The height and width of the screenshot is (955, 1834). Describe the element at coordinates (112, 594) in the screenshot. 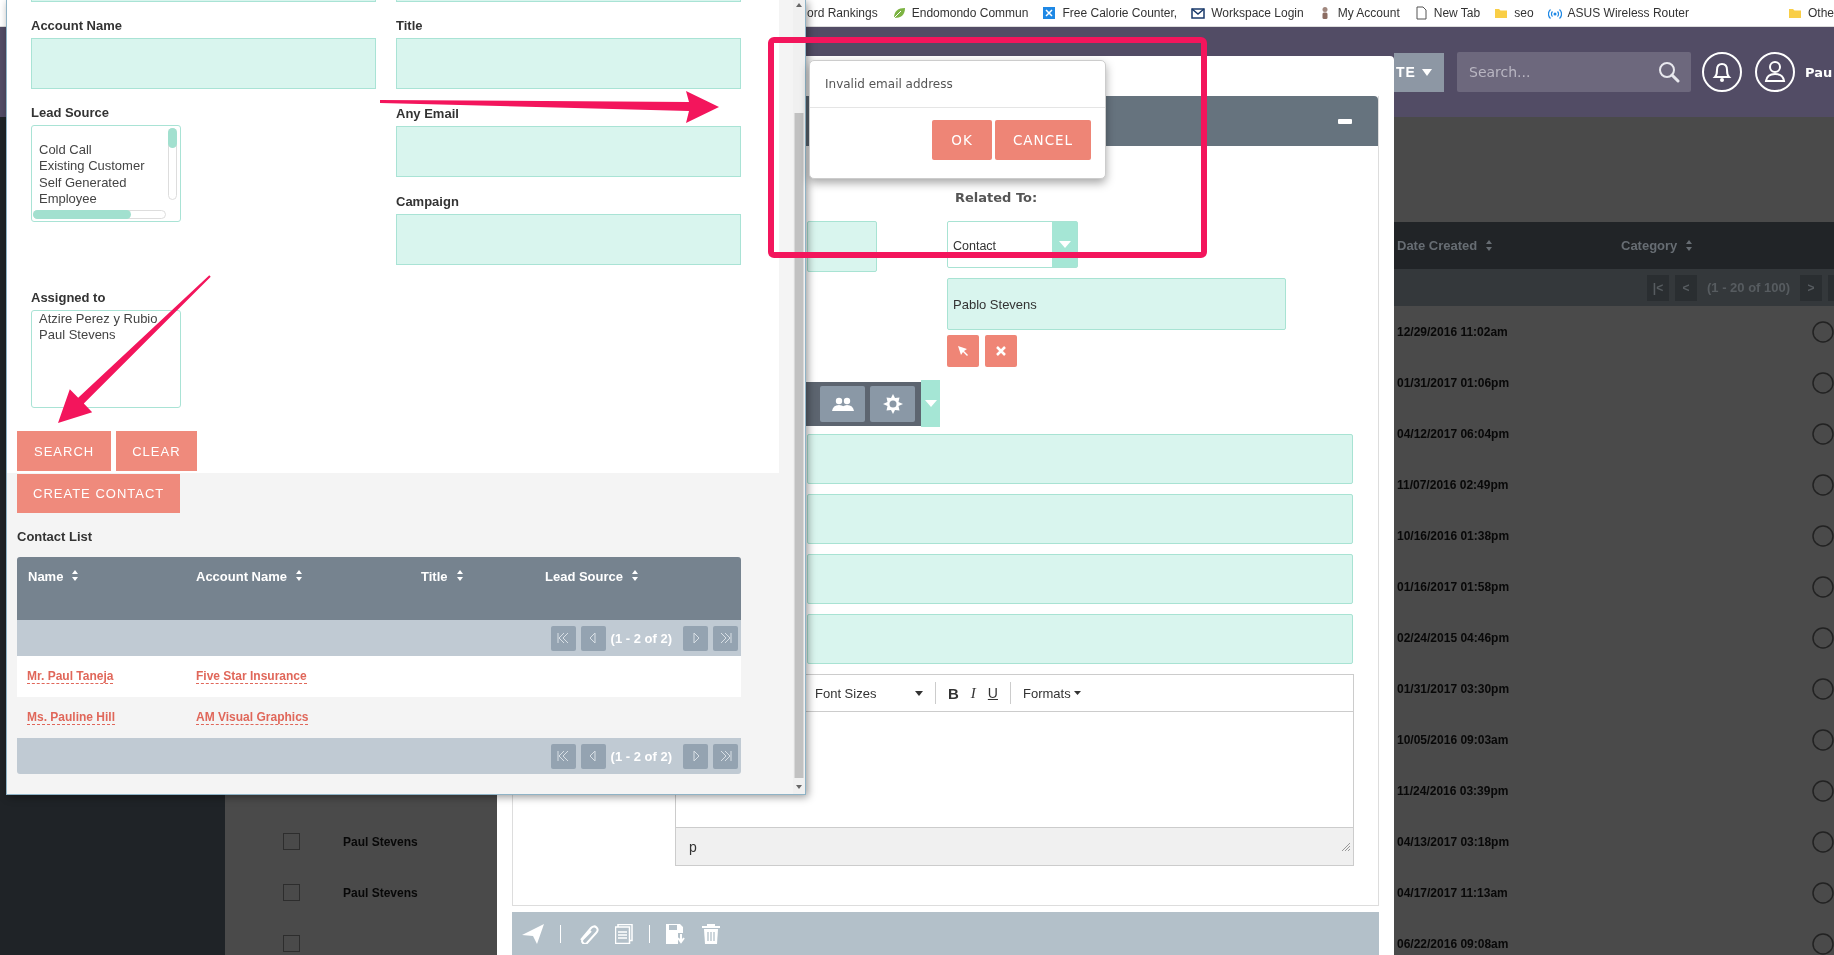

I see `column-header: Name` at that location.